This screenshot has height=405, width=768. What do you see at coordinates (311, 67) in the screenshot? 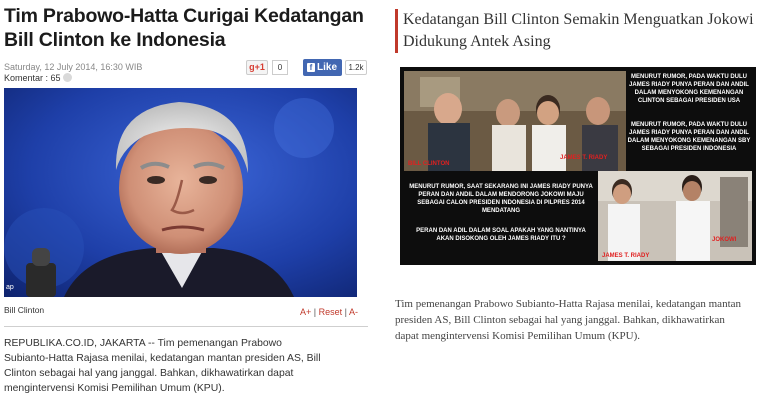
I see `facebook-icon: f` at bounding box center [311, 67].